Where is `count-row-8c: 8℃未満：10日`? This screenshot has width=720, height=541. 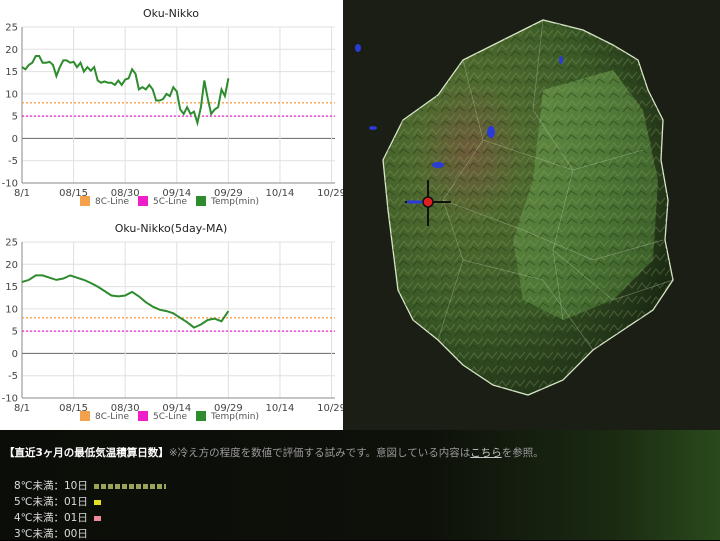
count-row-8c: 8℃未満：10日 is located at coordinates (90, 485).